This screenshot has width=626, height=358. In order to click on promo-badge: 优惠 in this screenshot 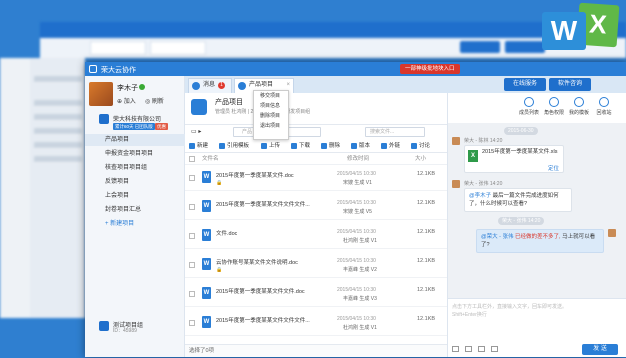, I will do `click(161, 126)`.